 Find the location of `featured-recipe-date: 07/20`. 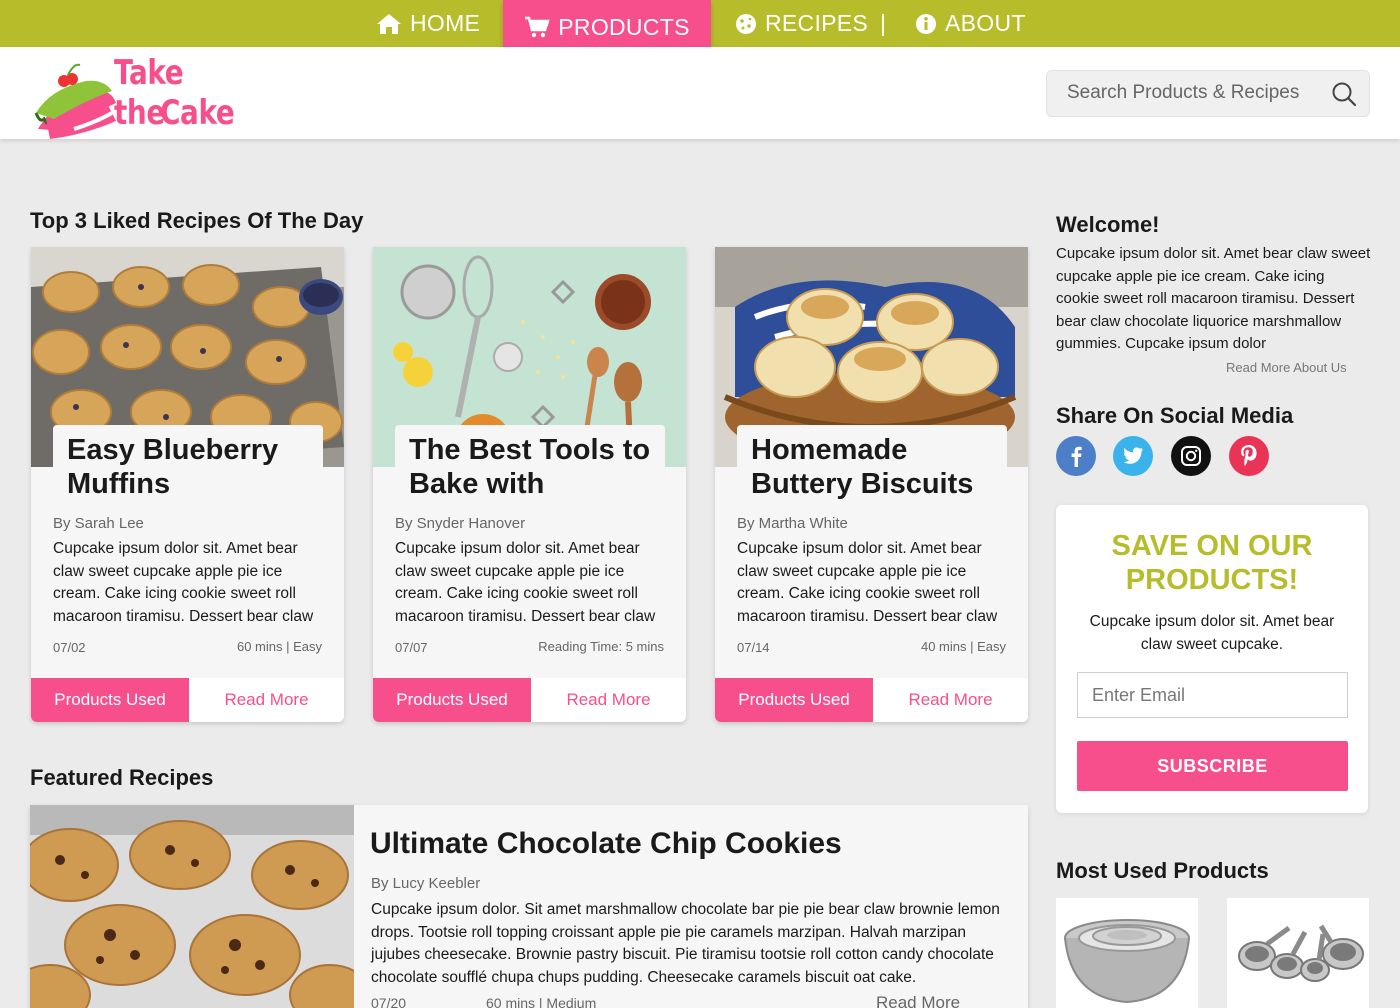

featured-recipe-date: 07/20 is located at coordinates (389, 1001).